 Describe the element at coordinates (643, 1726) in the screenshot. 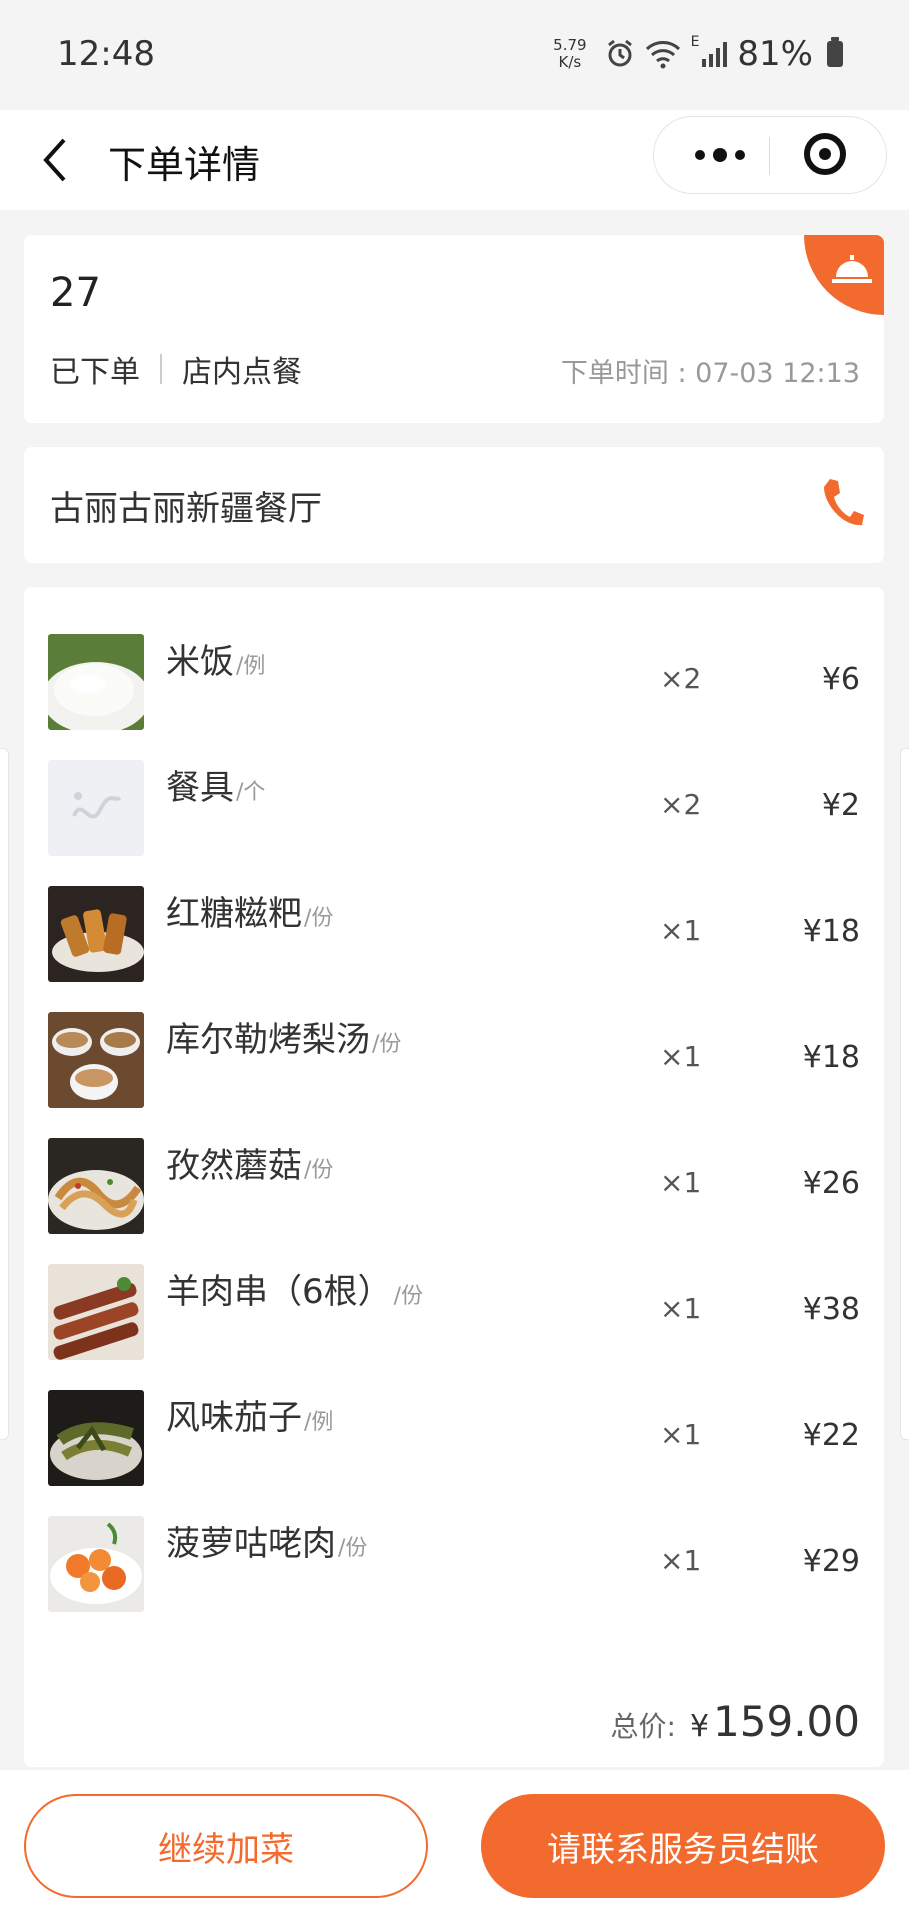

I see `total-label: 总价:` at that location.